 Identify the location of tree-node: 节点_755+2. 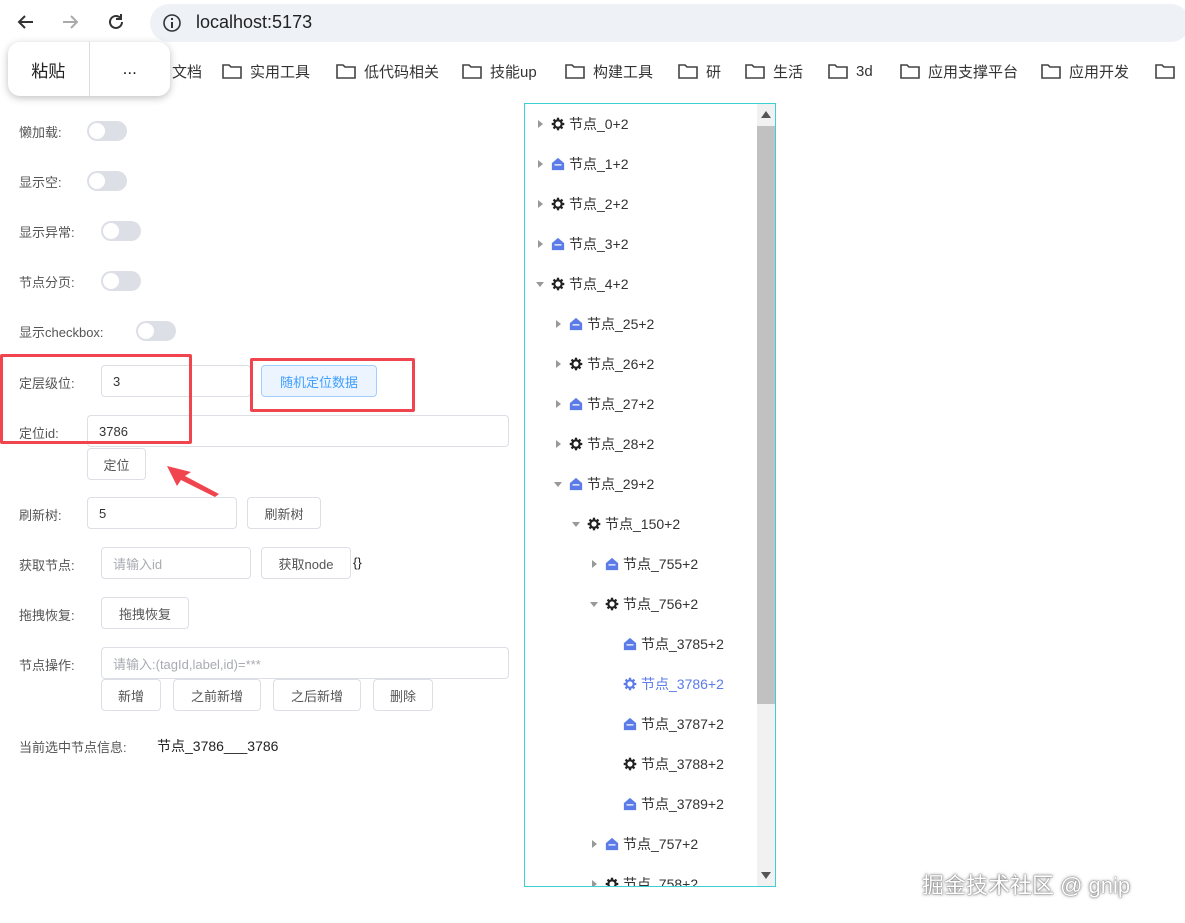
(642, 564).